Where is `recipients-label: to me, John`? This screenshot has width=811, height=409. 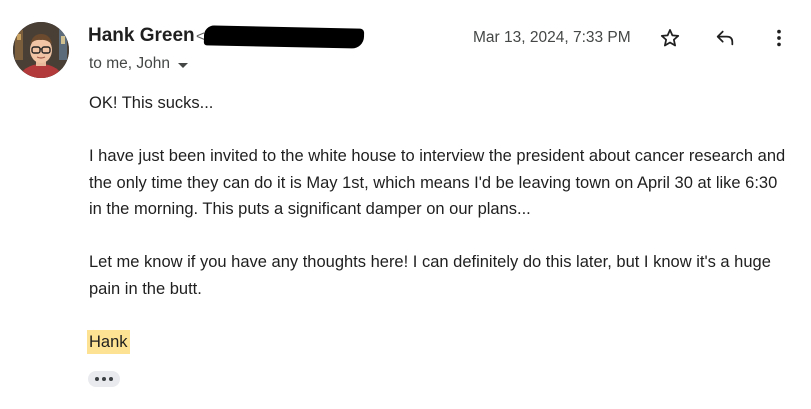 recipients-label: to me, John is located at coordinates (129, 63).